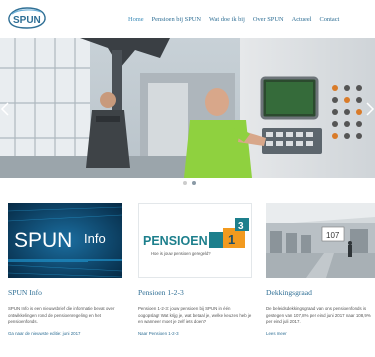 This screenshot has width=375, height=357. I want to click on spun-info-thumb-spun: SPUN, so click(43, 240).